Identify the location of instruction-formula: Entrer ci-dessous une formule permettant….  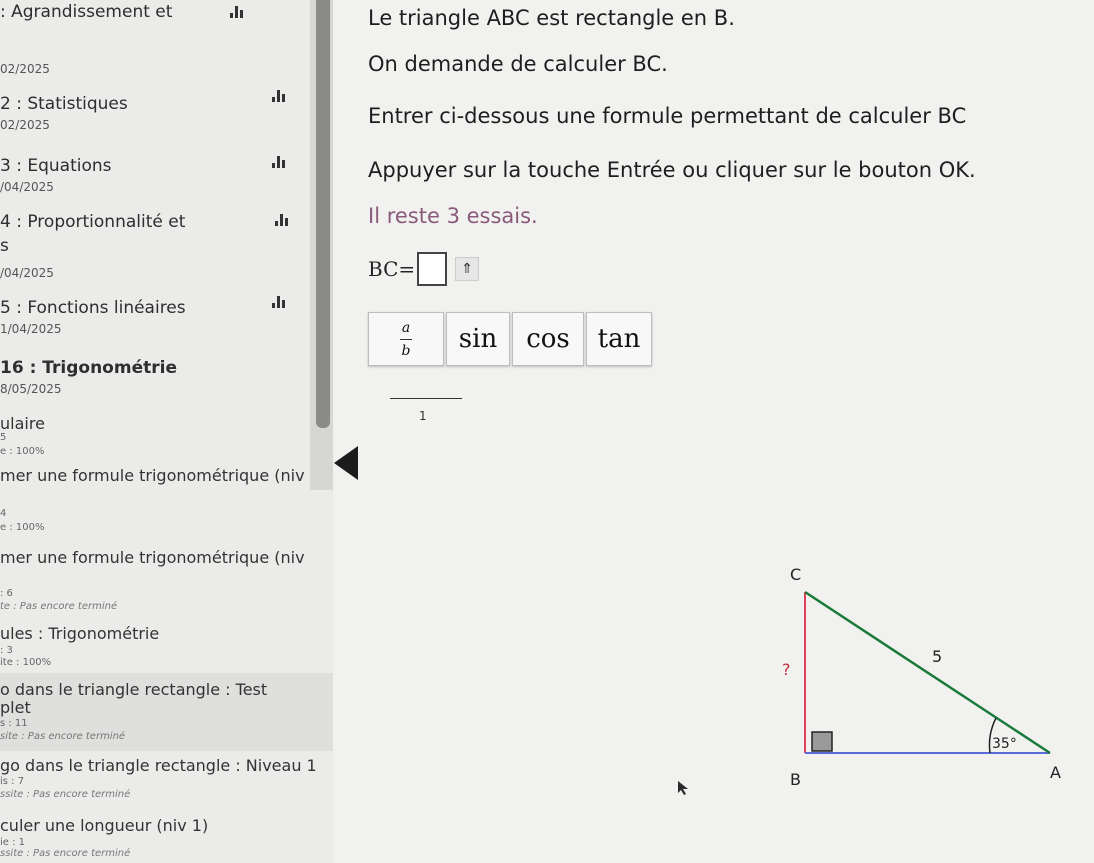
(667, 116).